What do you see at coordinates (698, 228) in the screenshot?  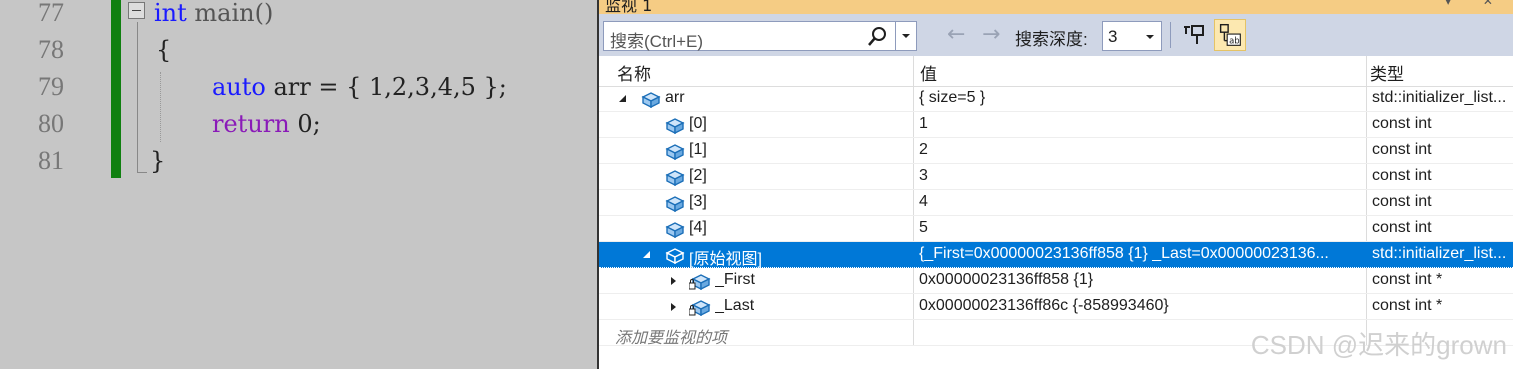 I see `watch-name: [4]` at bounding box center [698, 228].